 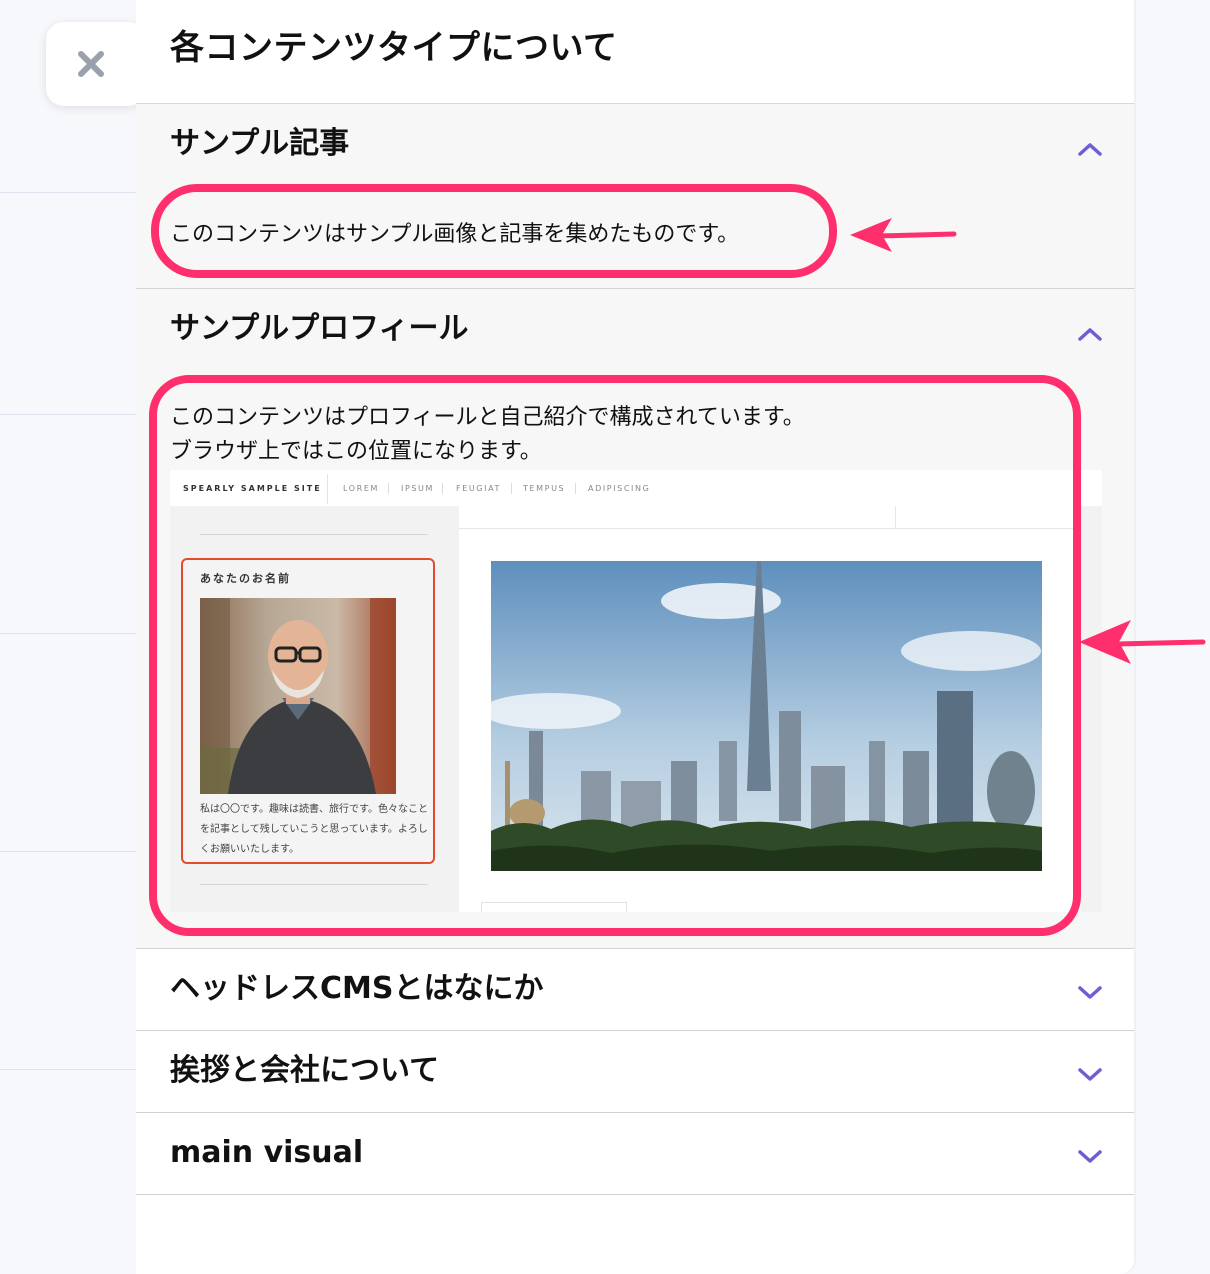 What do you see at coordinates (252, 488) in the screenshot?
I see `preview-brand: SPEARLY SAMPLE SITE` at bounding box center [252, 488].